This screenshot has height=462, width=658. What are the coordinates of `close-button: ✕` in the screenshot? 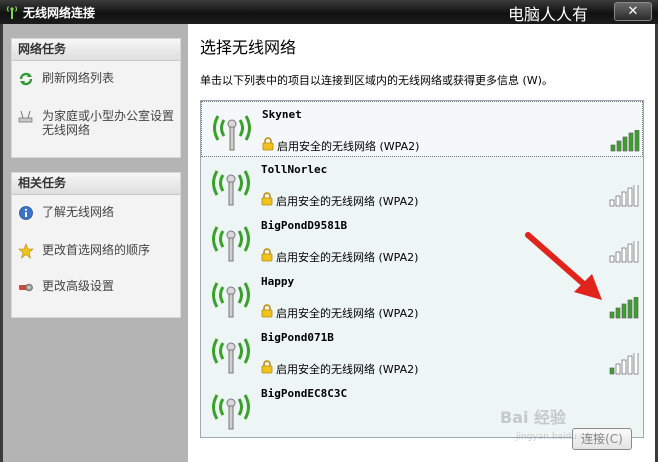 It's located at (633, 11).